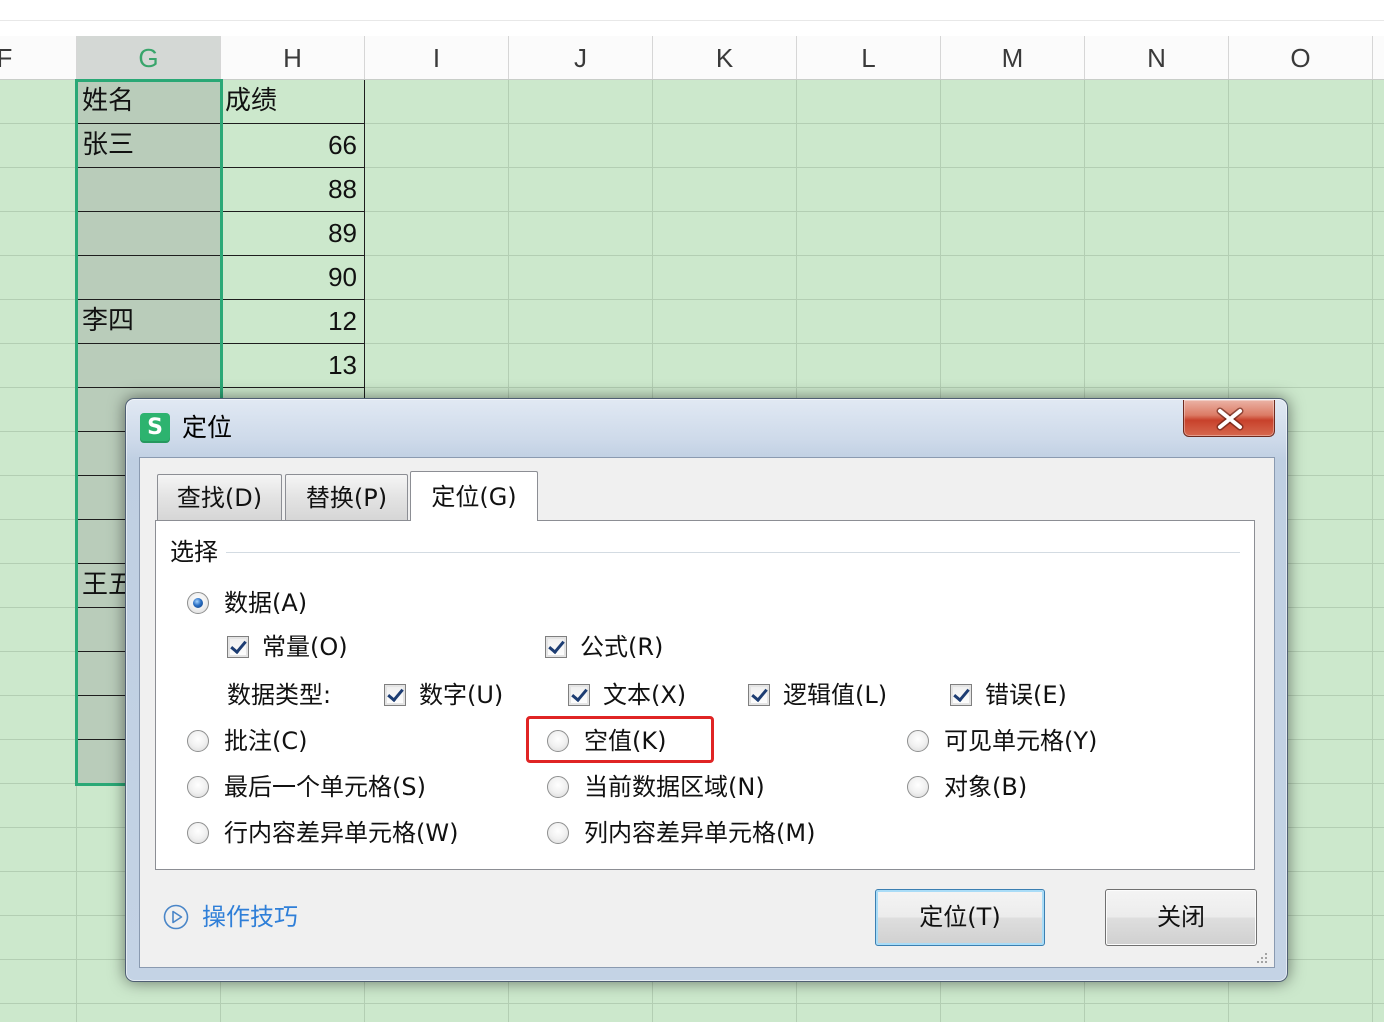  What do you see at coordinates (835, 695) in the screenshot?
I see `logicals-checkbox-label: 逻辑值(L)` at bounding box center [835, 695].